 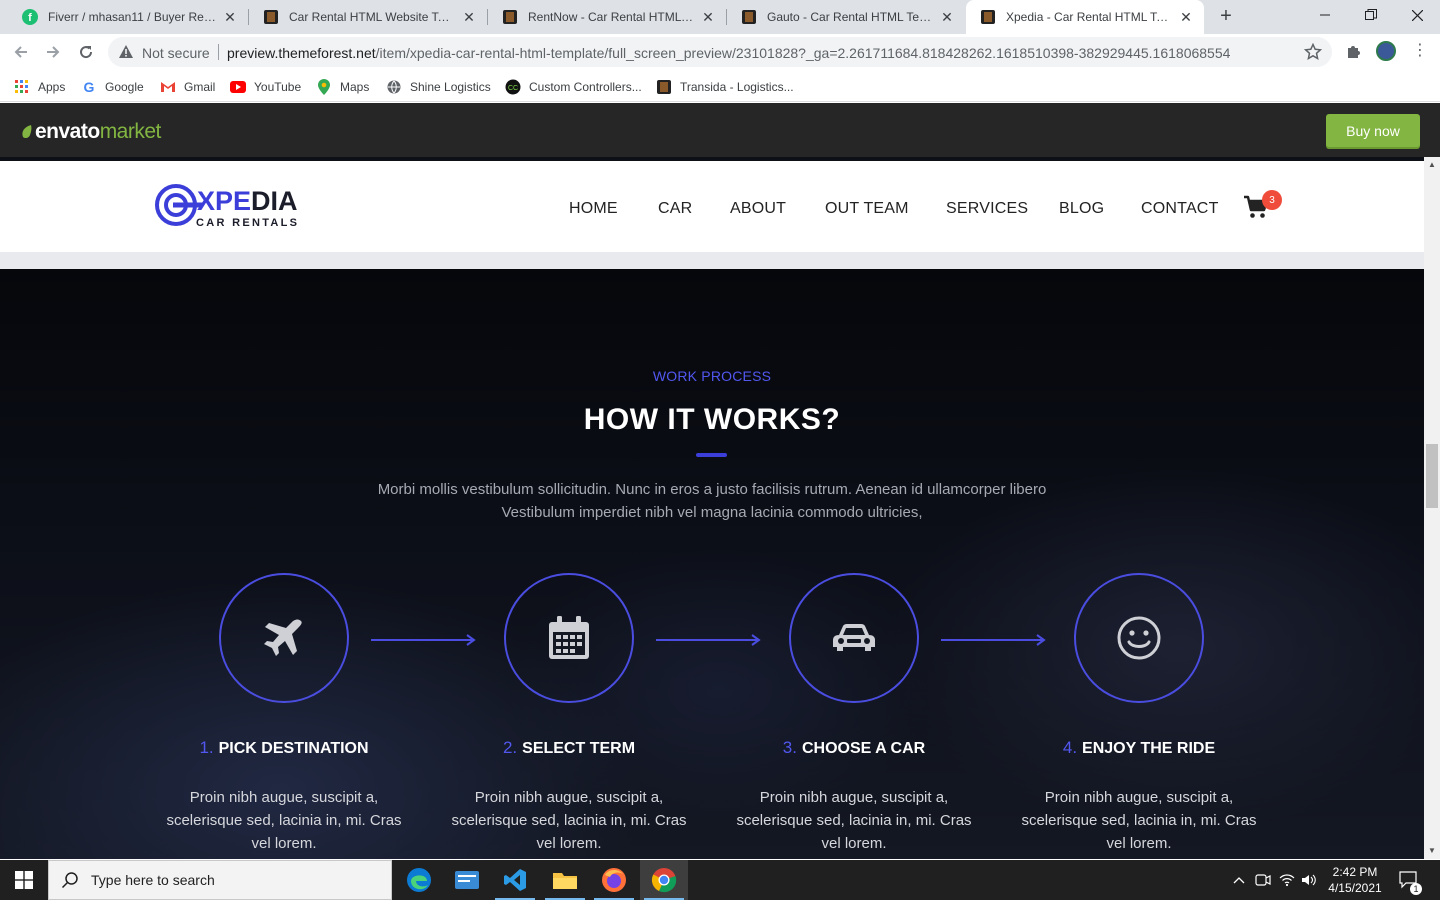 What do you see at coordinates (293, 748) in the screenshot?
I see `step-title-text: PICK DESTINATION` at bounding box center [293, 748].